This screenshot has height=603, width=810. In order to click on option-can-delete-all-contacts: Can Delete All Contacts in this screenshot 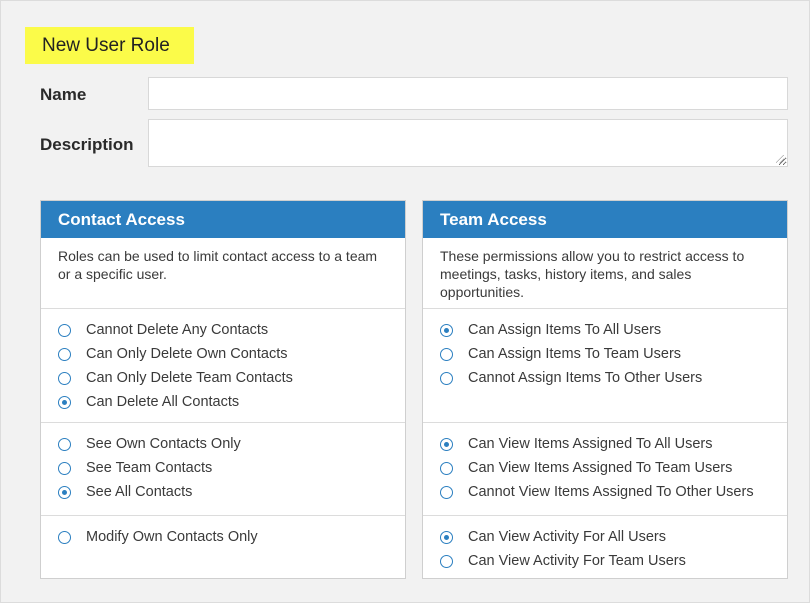, I will do `click(223, 402)`.